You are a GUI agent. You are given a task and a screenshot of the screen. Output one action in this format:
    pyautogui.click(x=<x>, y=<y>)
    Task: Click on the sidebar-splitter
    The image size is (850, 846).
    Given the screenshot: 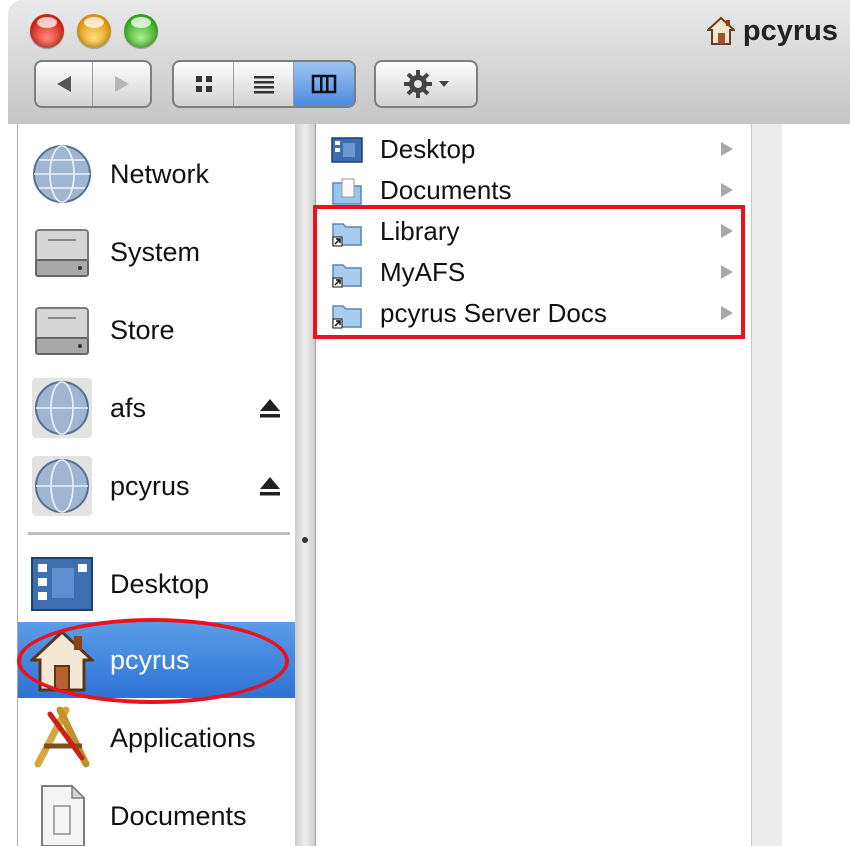 What is the action you would take?
    pyautogui.click(x=305, y=485)
    